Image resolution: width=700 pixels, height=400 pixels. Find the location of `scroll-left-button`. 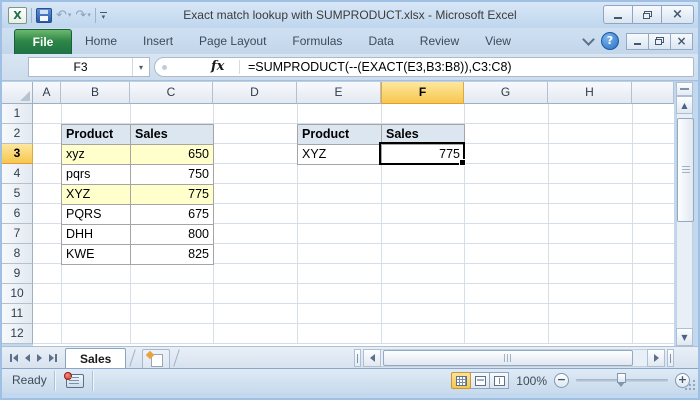

scroll-left-button is located at coordinates (372, 358).